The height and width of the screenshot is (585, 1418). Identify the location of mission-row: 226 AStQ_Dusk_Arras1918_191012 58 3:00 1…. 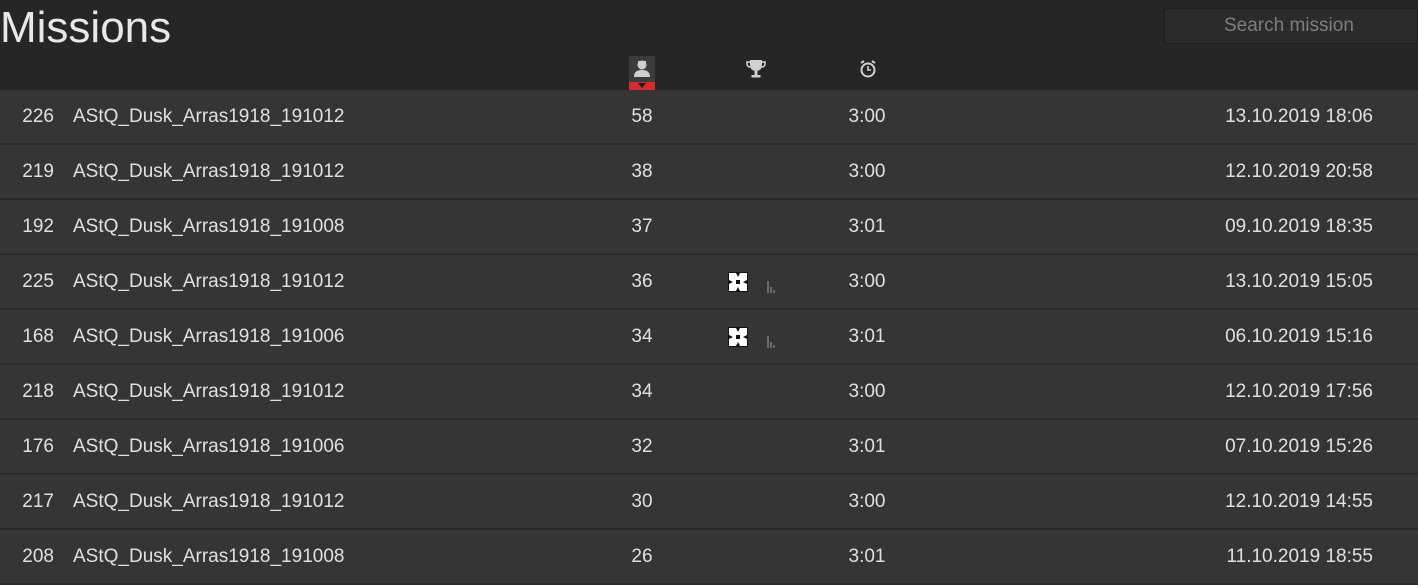
(709, 117).